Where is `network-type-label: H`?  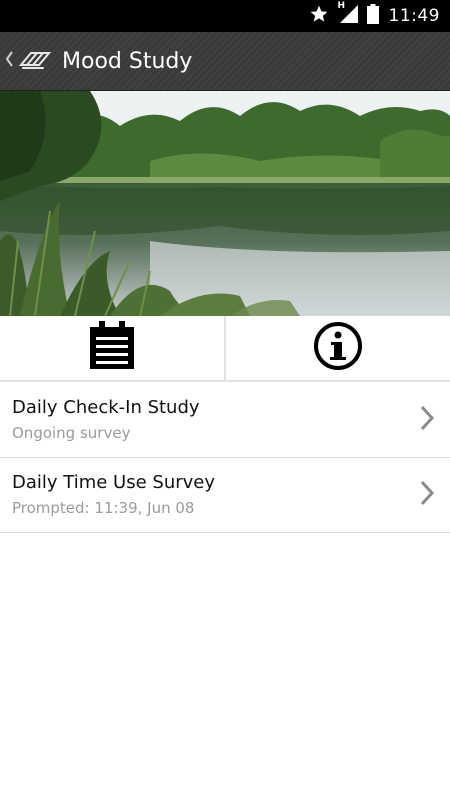 network-type-label: H is located at coordinates (341, 6).